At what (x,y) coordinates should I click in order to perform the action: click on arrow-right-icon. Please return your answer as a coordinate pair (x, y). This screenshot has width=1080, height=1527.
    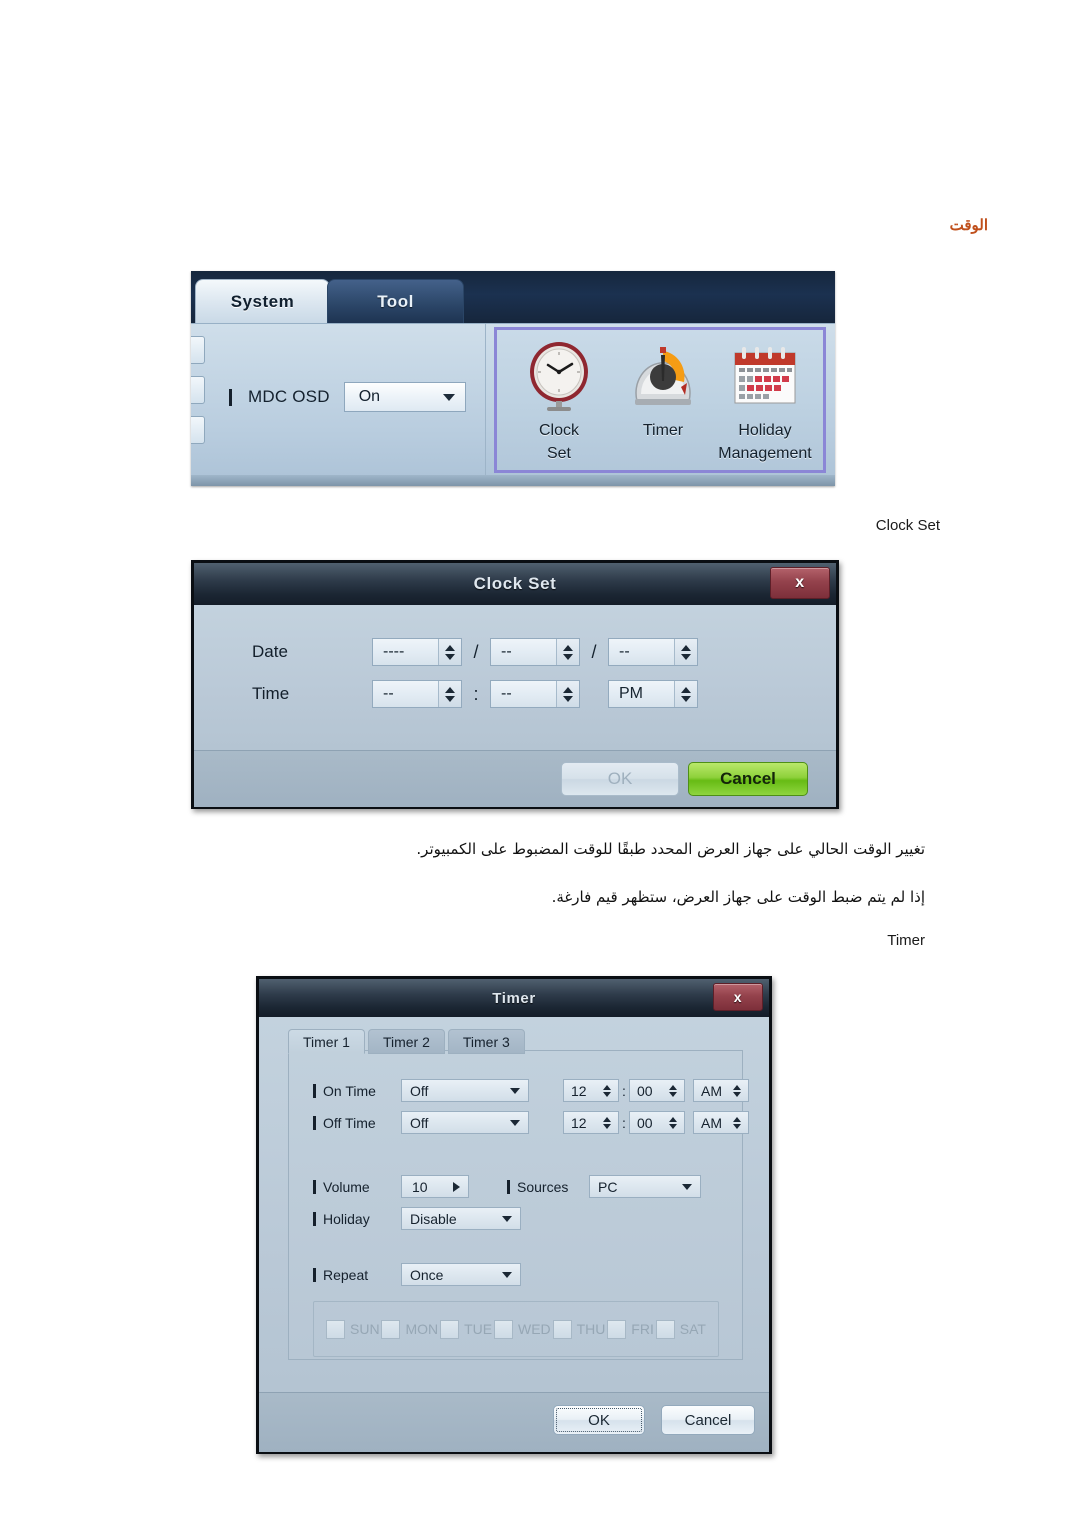
    Looking at the image, I should click on (456, 1186).